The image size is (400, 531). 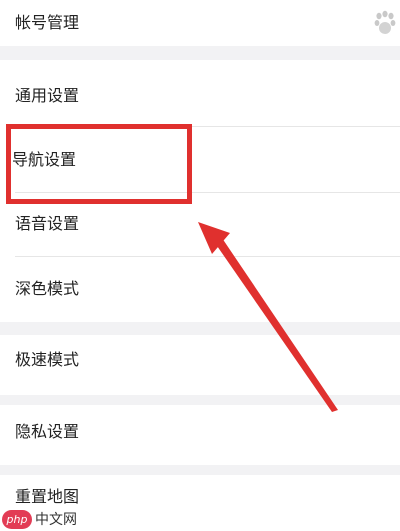 What do you see at coordinates (47, 22) in the screenshot?
I see `settings-item-label: 帐号管理` at bounding box center [47, 22].